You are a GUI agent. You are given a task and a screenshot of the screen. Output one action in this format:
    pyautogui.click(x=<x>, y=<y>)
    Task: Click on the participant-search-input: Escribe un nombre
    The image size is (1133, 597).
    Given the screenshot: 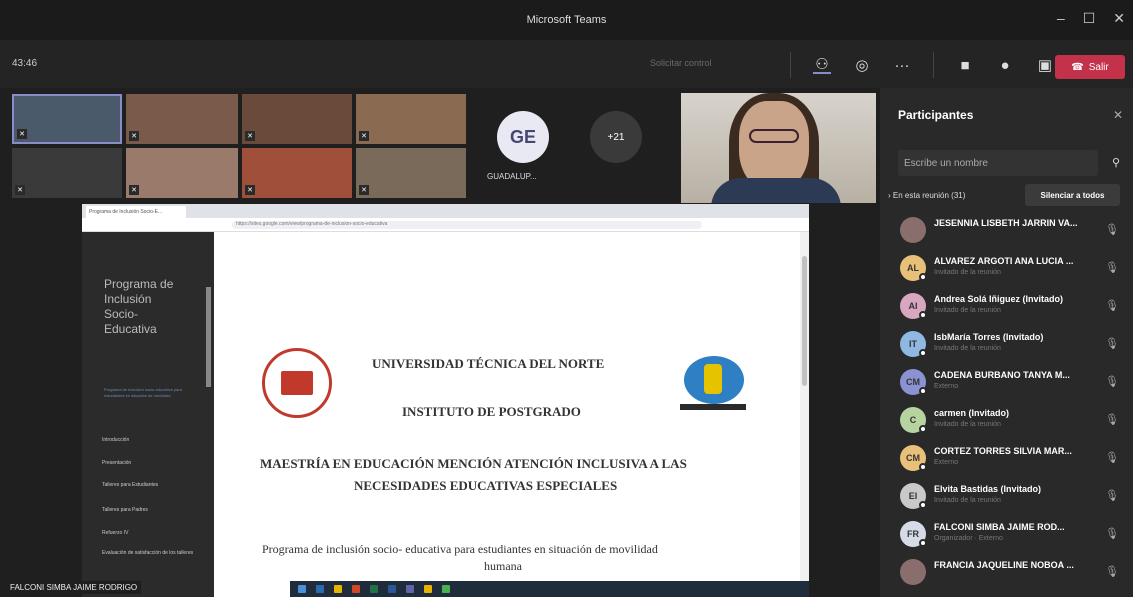 What is the action you would take?
    pyautogui.click(x=998, y=163)
    